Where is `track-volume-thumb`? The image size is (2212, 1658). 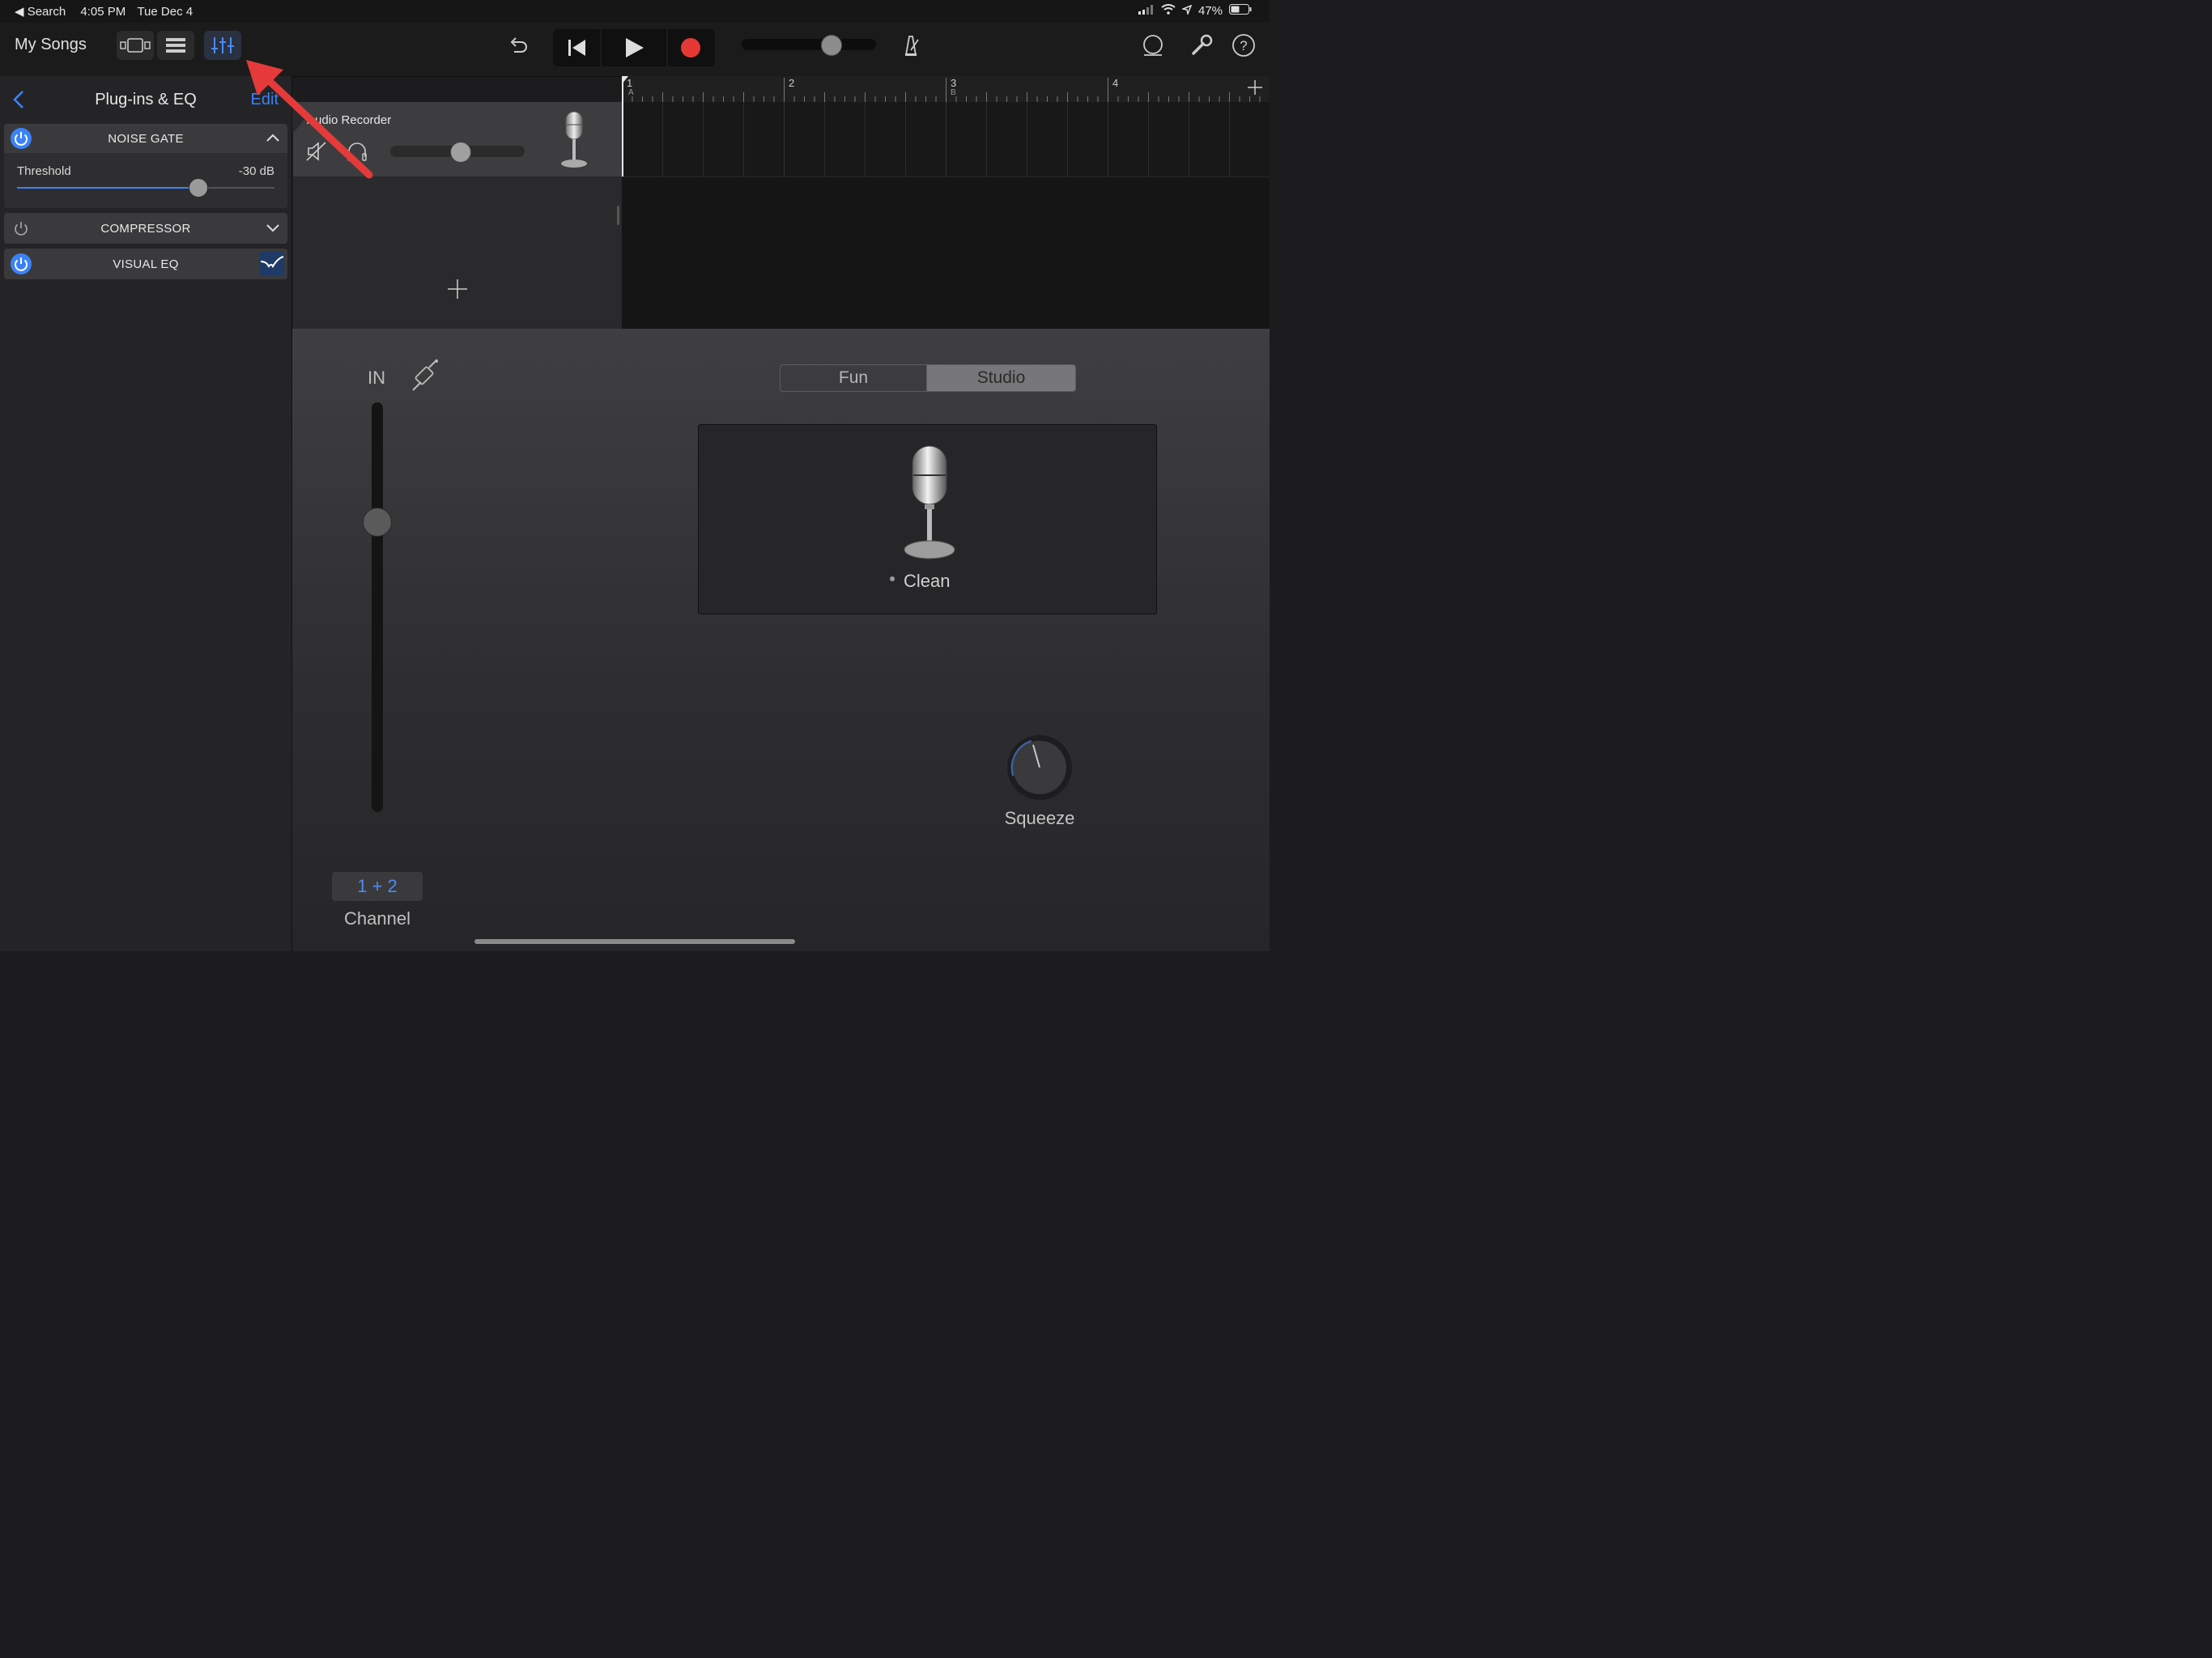
track-volume-thumb is located at coordinates (461, 152).